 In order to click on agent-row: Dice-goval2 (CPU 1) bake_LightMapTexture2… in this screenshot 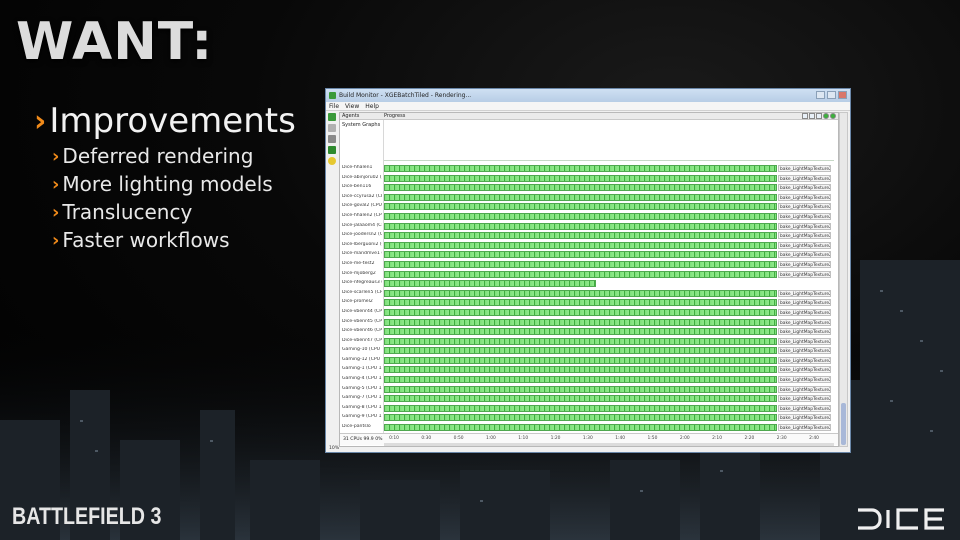, I will do `click(589, 207)`.